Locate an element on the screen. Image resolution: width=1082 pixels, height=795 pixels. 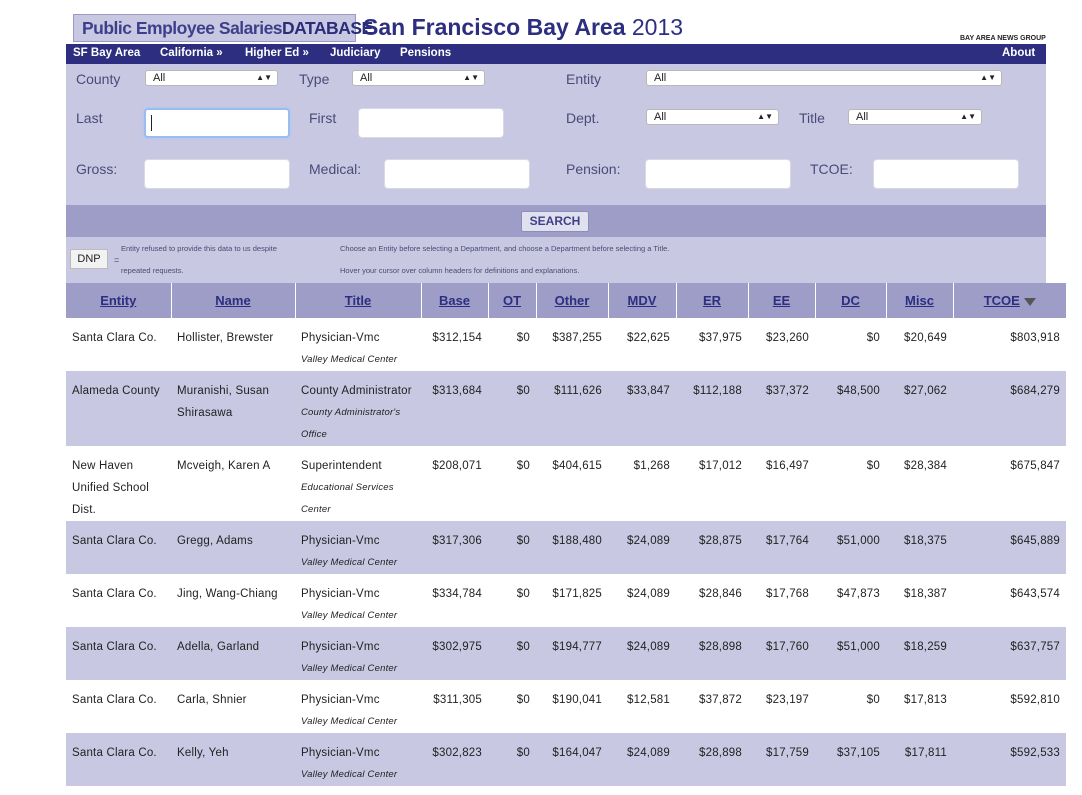
cell-er: $37,975 is located at coordinates (712, 344).